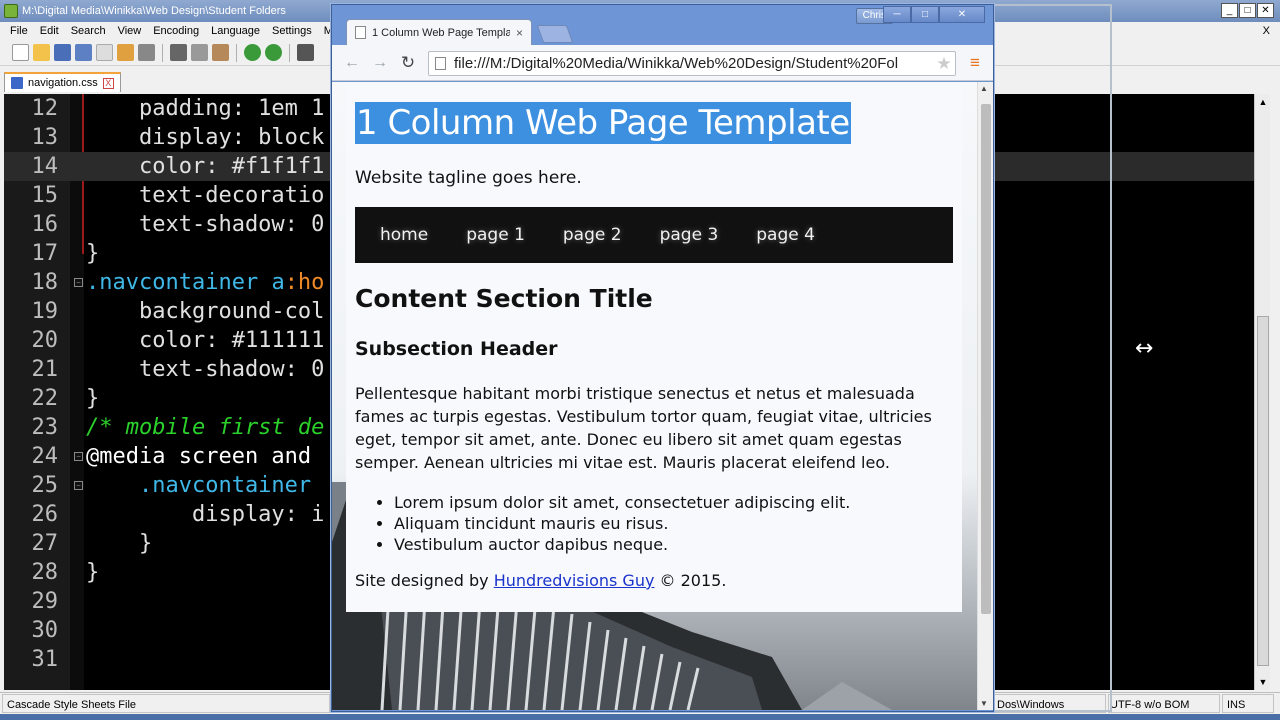 The width and height of the screenshot is (1280, 720). I want to click on bookmark-star-icon: ★, so click(944, 64).